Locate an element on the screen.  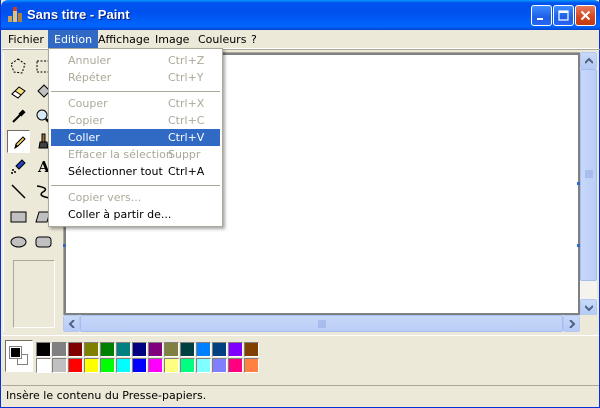
horizontal-scroll-thumb is located at coordinates (321, 323).